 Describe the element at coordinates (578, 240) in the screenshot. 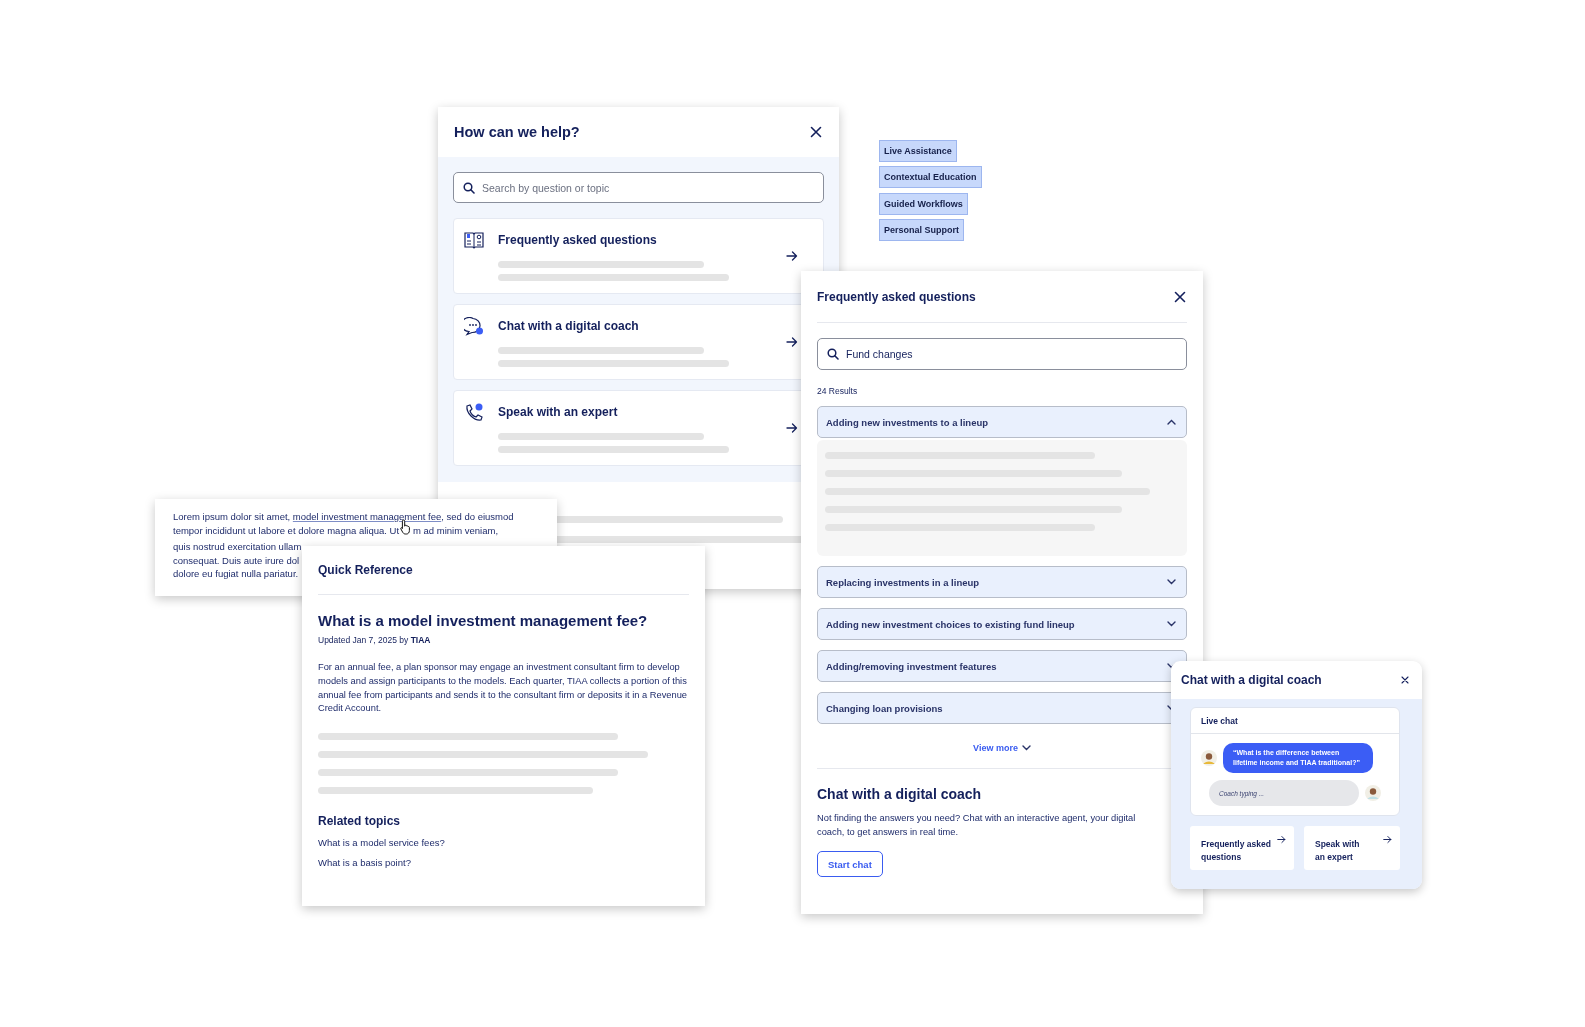

I see `option-title: Frequently asked questions` at that location.